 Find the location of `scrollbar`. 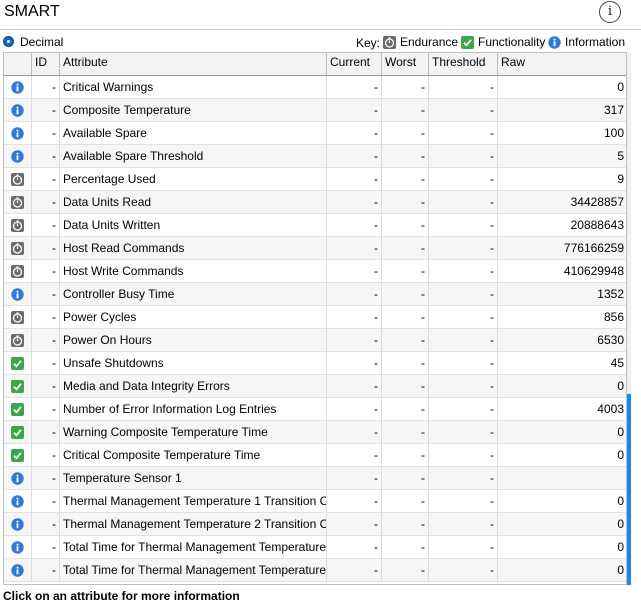

scrollbar is located at coordinates (629, 318).